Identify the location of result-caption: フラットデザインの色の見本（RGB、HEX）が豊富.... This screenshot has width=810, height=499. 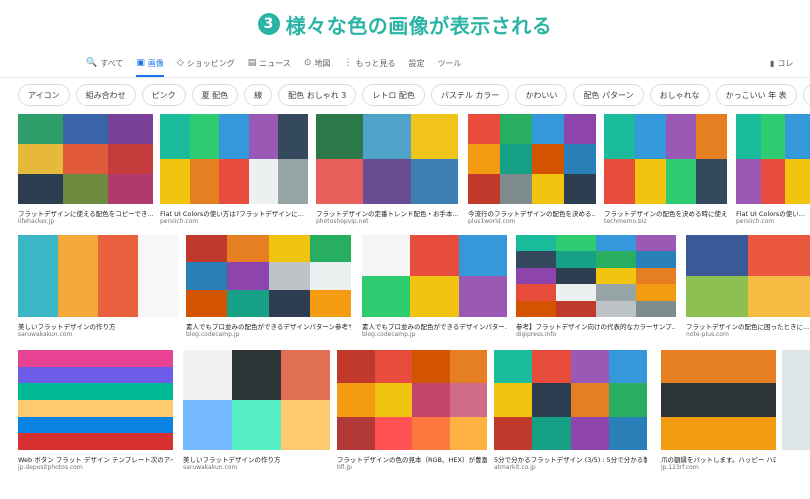
(412, 459).